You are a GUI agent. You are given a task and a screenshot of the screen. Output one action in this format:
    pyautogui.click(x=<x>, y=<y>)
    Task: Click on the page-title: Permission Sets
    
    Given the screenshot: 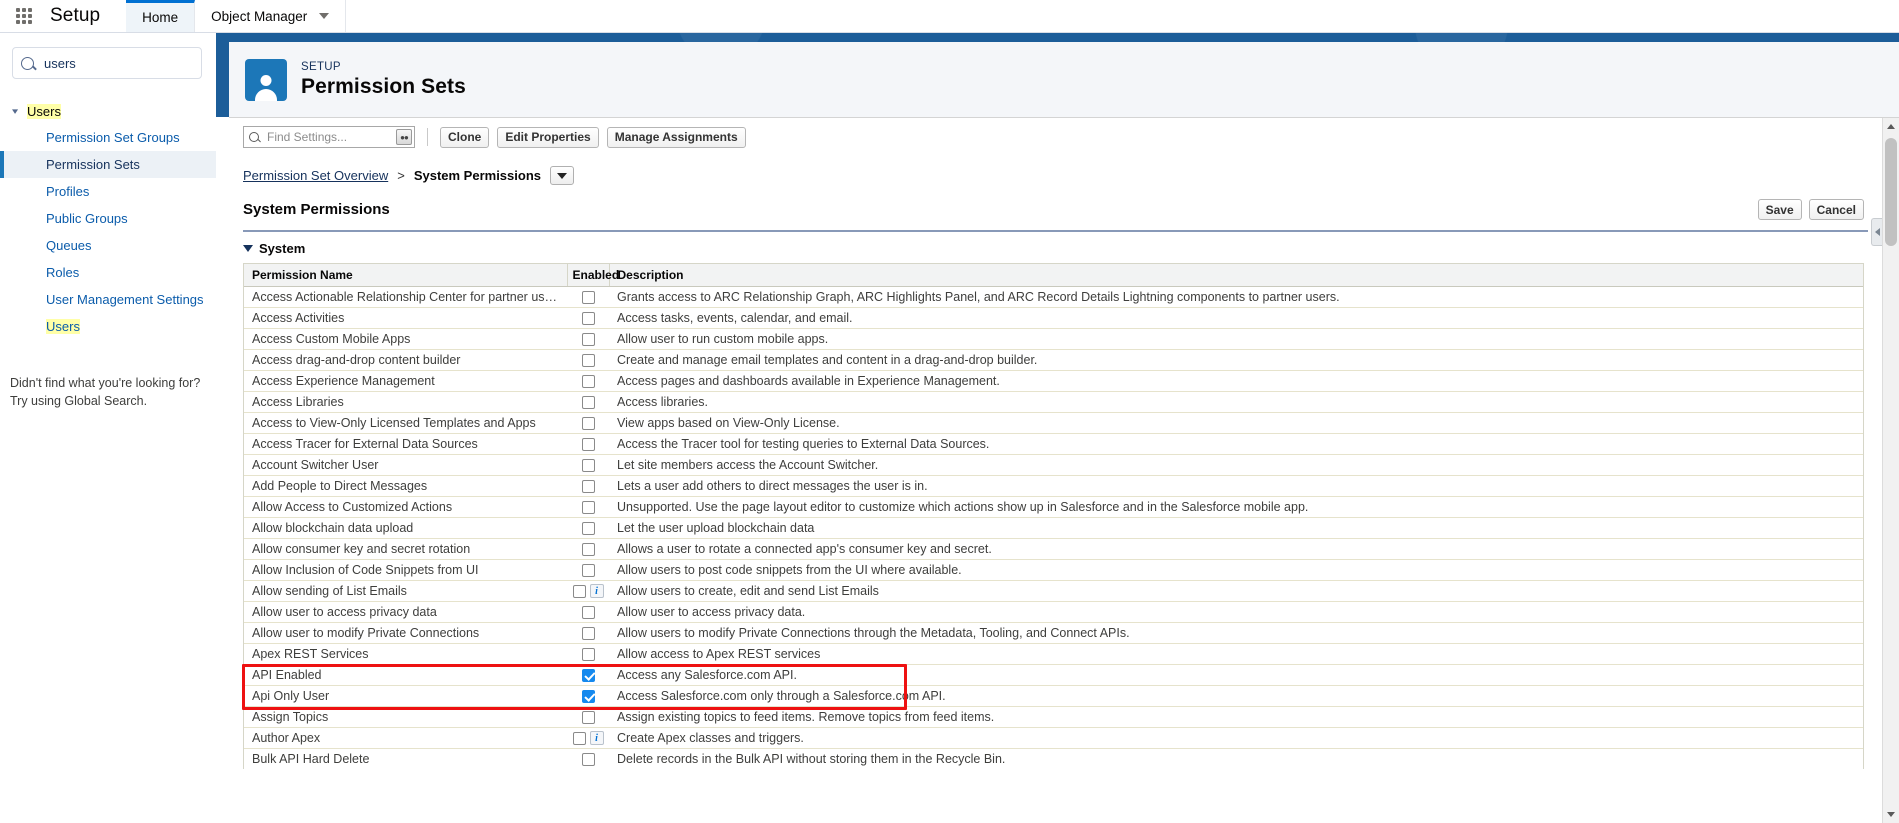 What is the action you would take?
    pyautogui.click(x=383, y=86)
    